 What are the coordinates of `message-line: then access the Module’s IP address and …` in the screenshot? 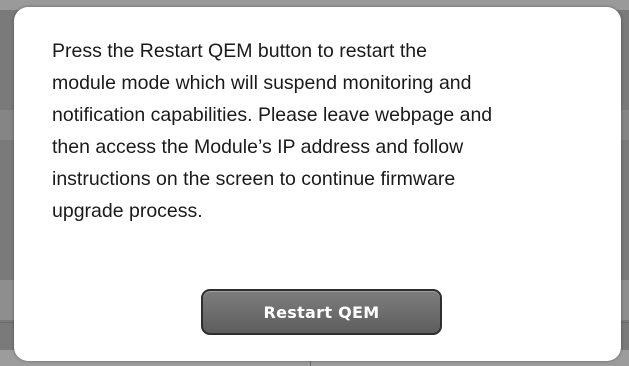 It's located at (258, 147).